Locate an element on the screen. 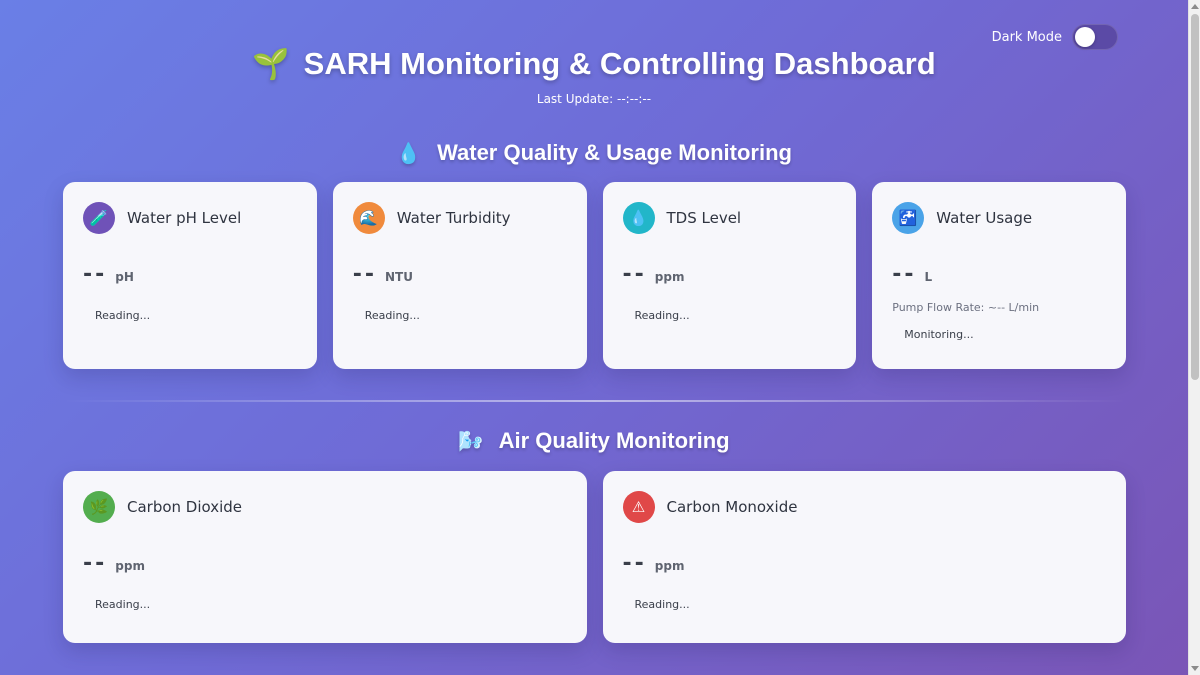 The height and width of the screenshot is (675, 1200). section-divider is located at coordinates (594, 401).